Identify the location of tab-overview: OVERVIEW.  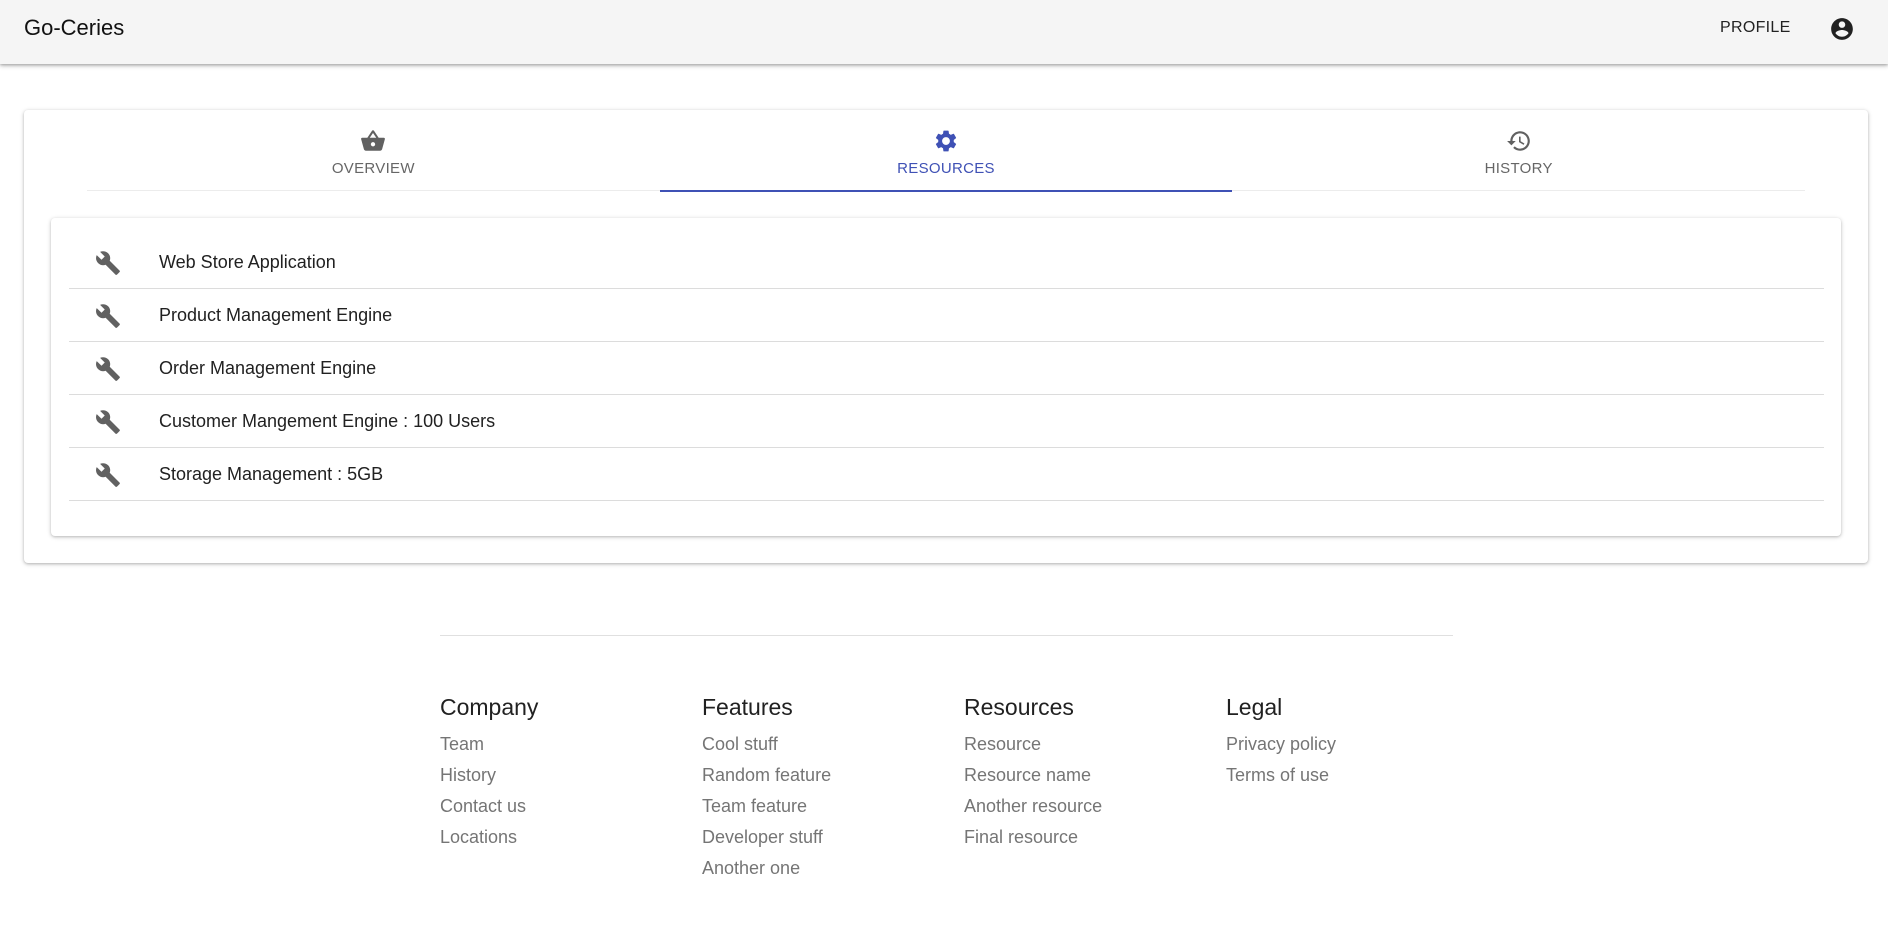
(373, 150).